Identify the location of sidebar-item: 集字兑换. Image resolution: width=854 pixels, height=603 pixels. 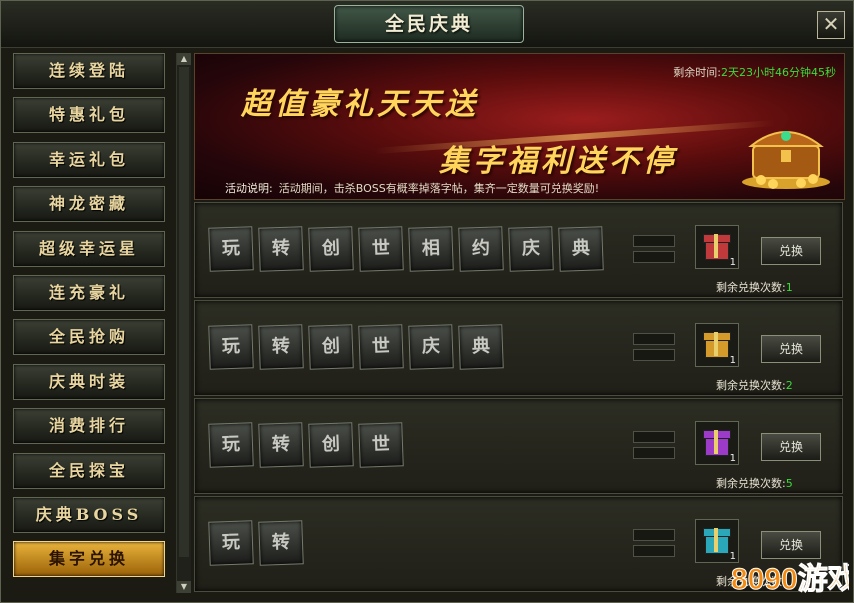
(89, 559).